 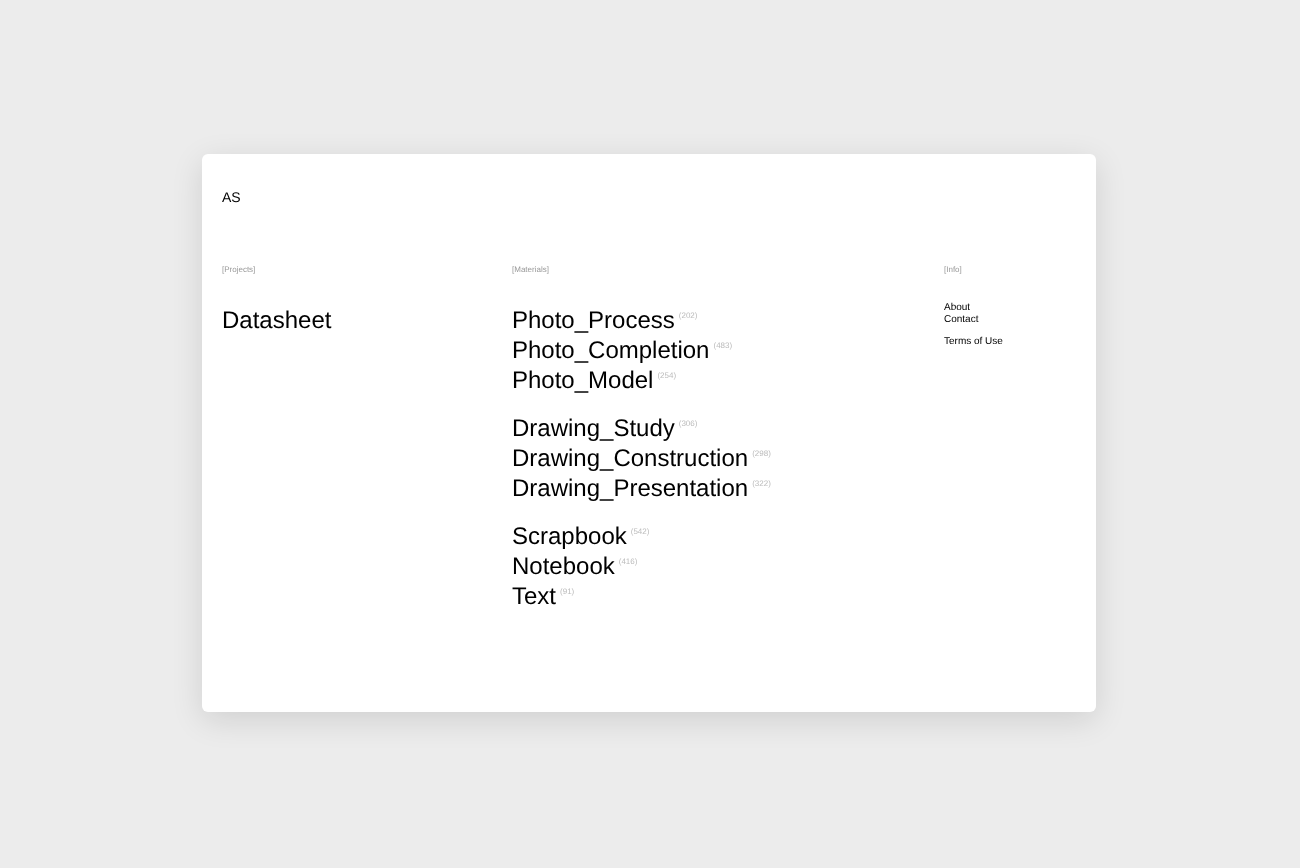 What do you see at coordinates (534, 597) in the screenshot?
I see `material-link: Text` at bounding box center [534, 597].